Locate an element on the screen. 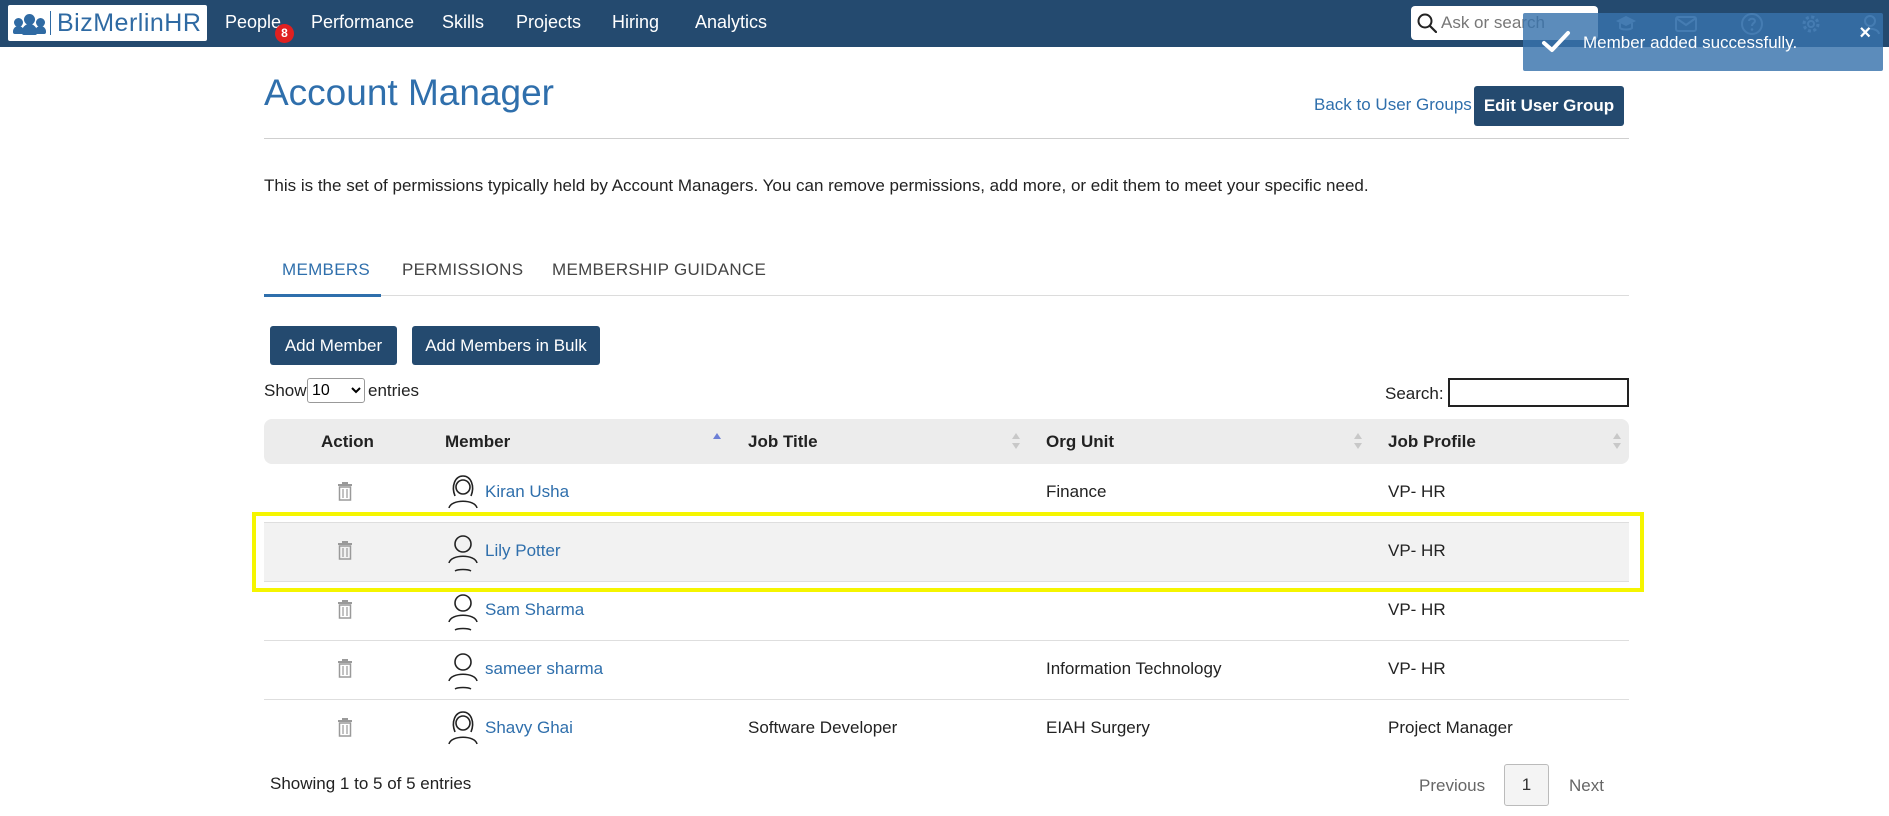 This screenshot has height=816, width=1889. success-toast: Member added successfully. × is located at coordinates (1703, 42).